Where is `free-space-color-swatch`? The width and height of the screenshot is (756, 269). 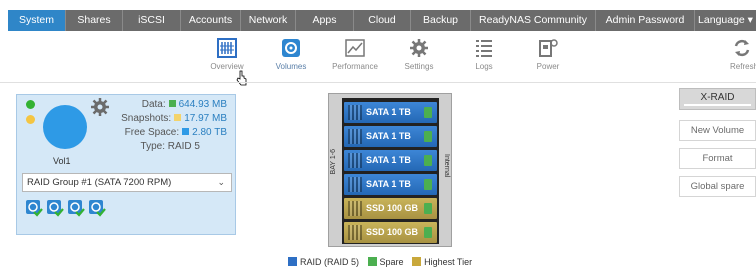
free-space-color-swatch is located at coordinates (186, 131).